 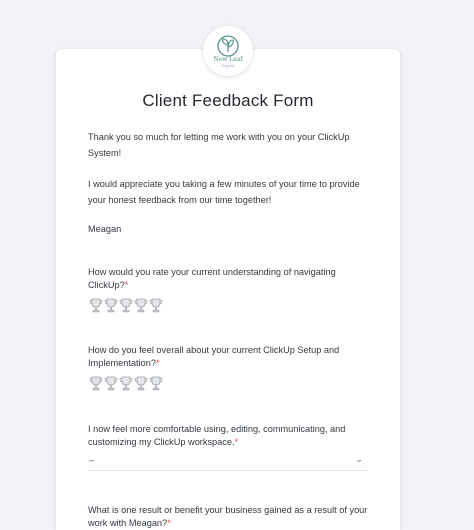 I want to click on form-title: Client Feedback Form, so click(x=228, y=100).